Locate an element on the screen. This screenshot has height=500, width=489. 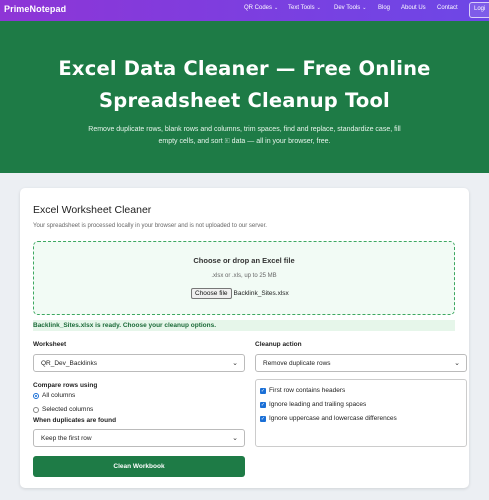
dropzone-hint: .xlsx or .xls, up to 25 MB is located at coordinates (244, 276).